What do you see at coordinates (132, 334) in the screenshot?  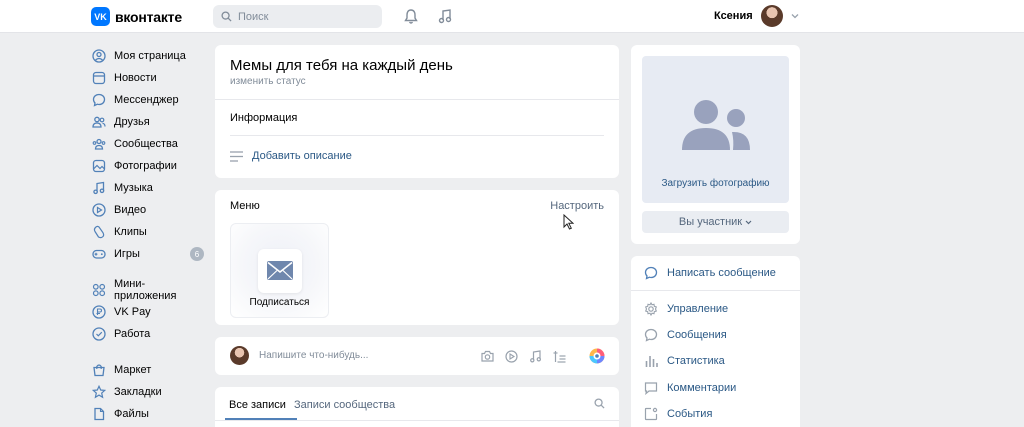 I see `nav-label: Работа` at bounding box center [132, 334].